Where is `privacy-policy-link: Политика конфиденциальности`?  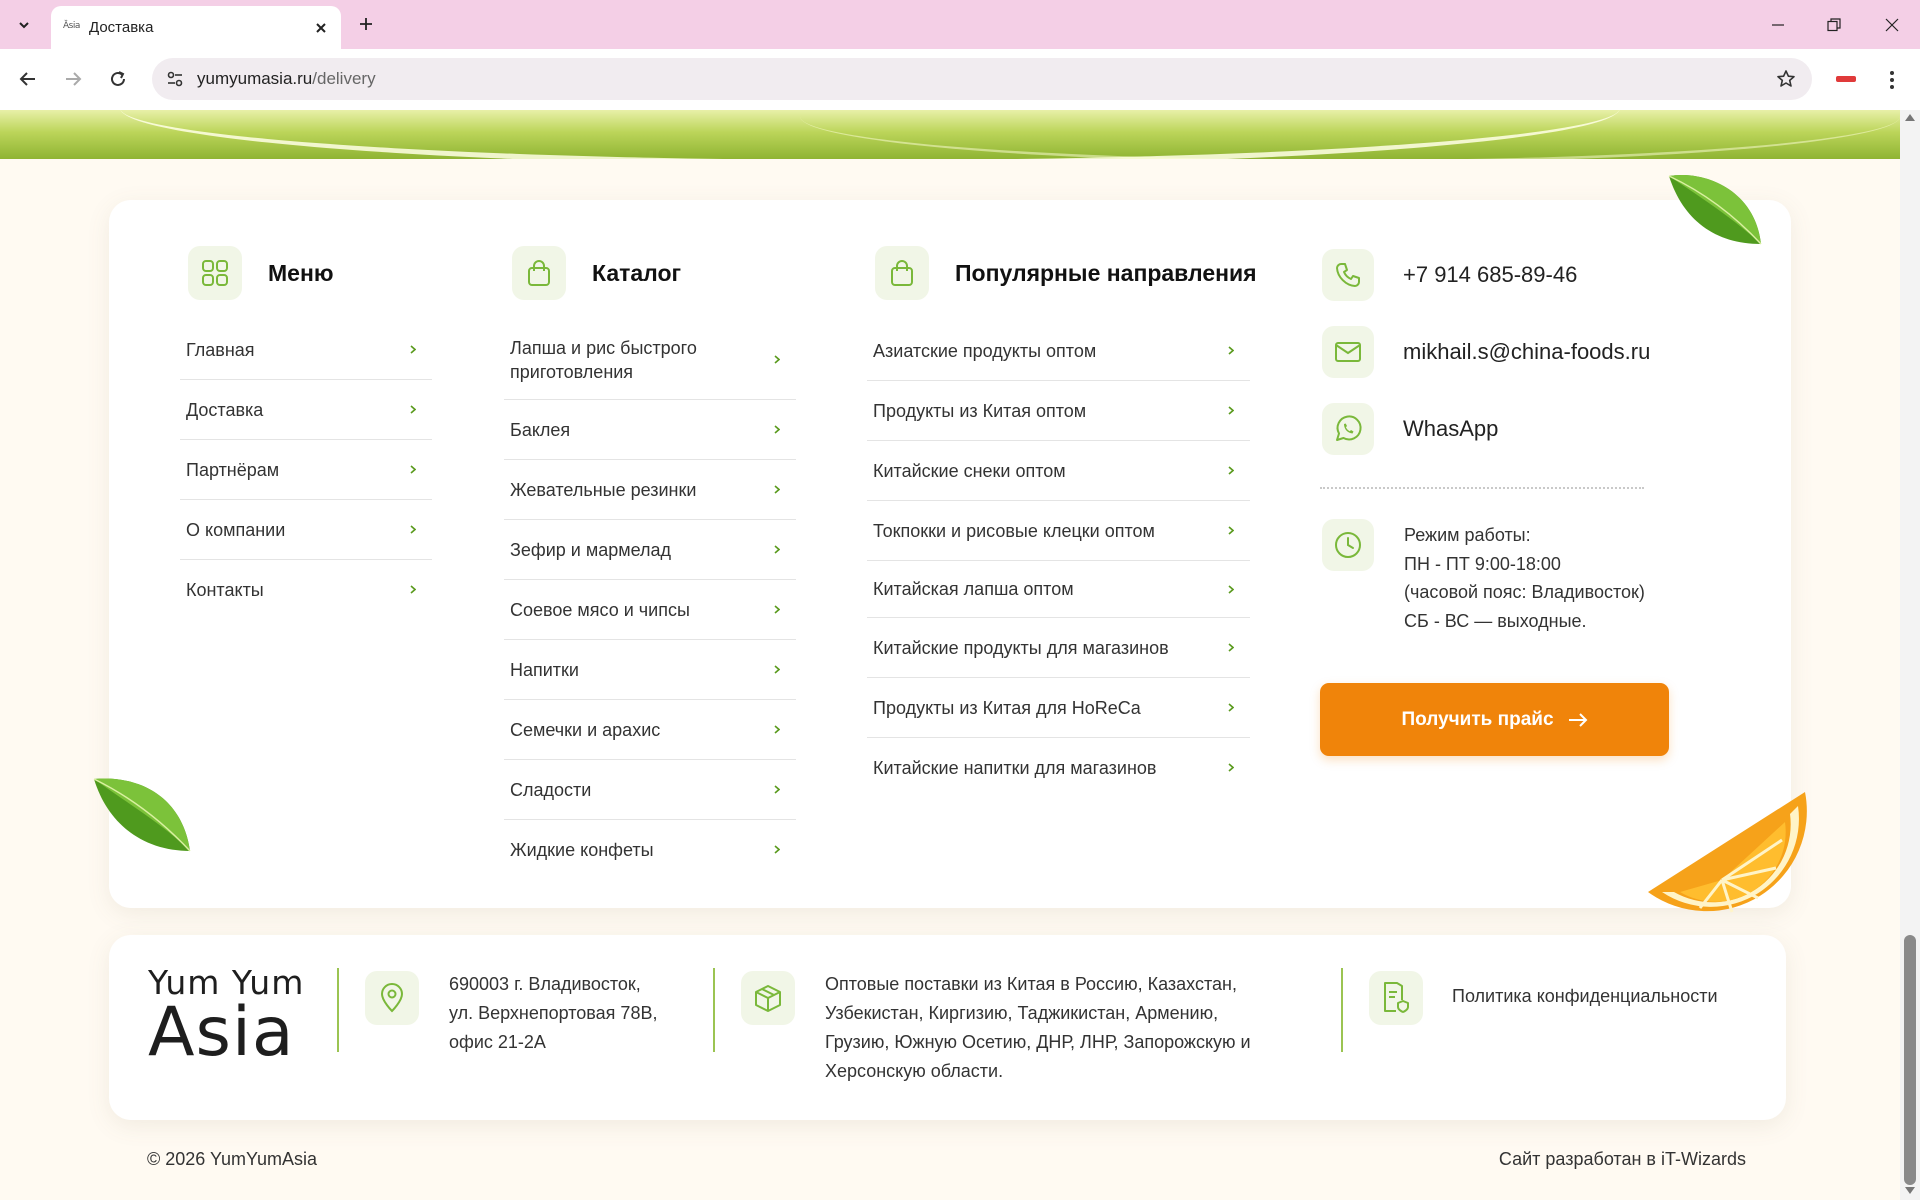
privacy-policy-link: Политика конфиденциальности is located at coordinates (1585, 996).